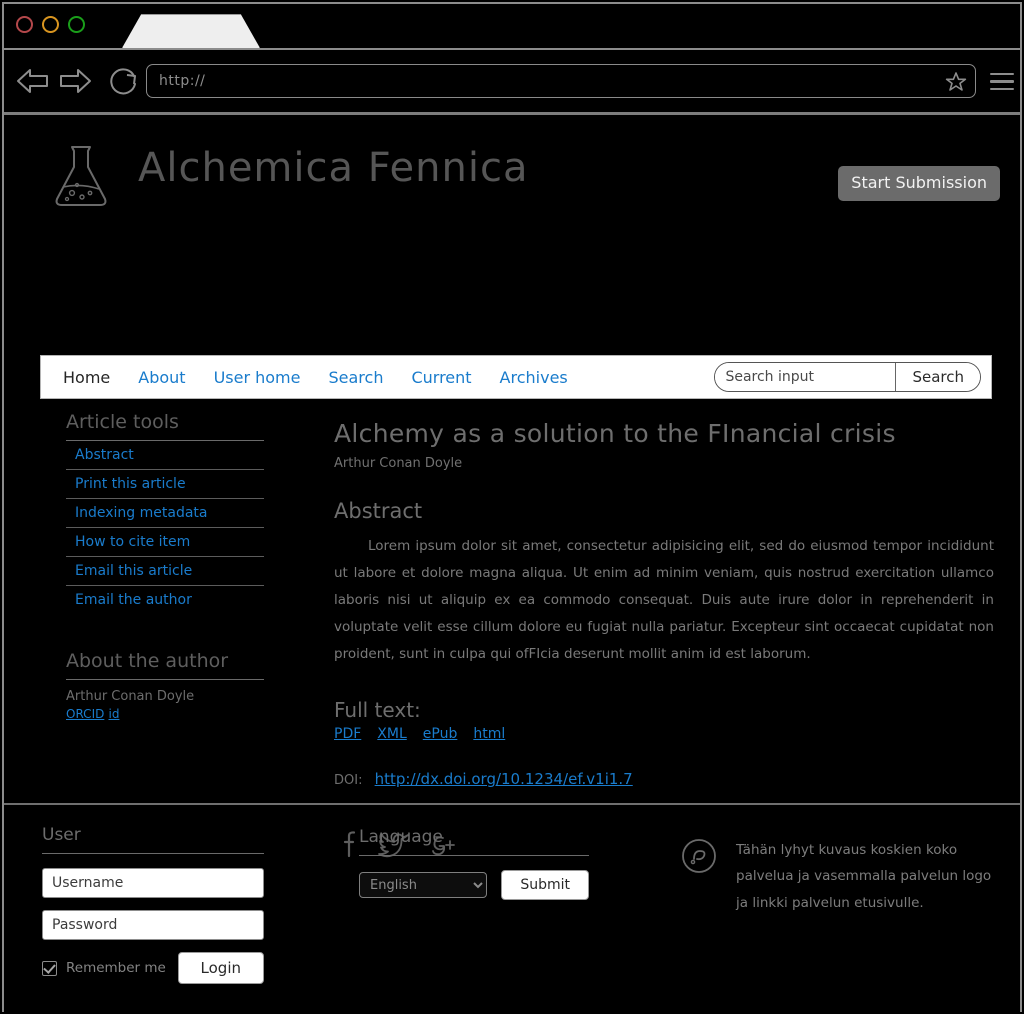 The height and width of the screenshot is (1014, 1024). What do you see at coordinates (130, 696) in the screenshot?
I see `author-name: Arthur Conan Doyle` at bounding box center [130, 696].